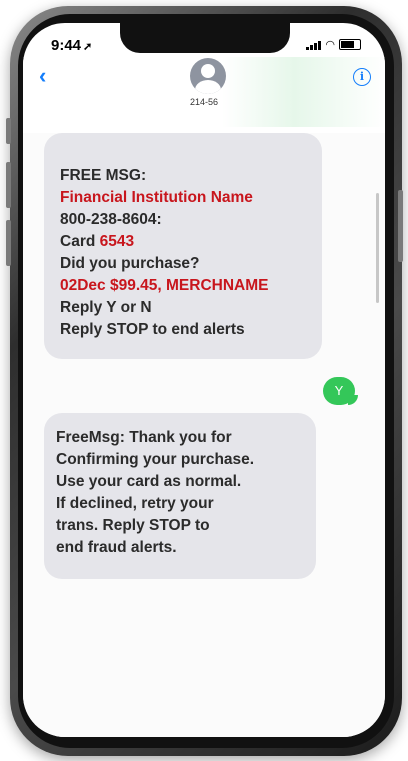 The width and height of the screenshot is (408, 761). What do you see at coordinates (208, 71) in the screenshot?
I see `avatar-head` at bounding box center [208, 71].